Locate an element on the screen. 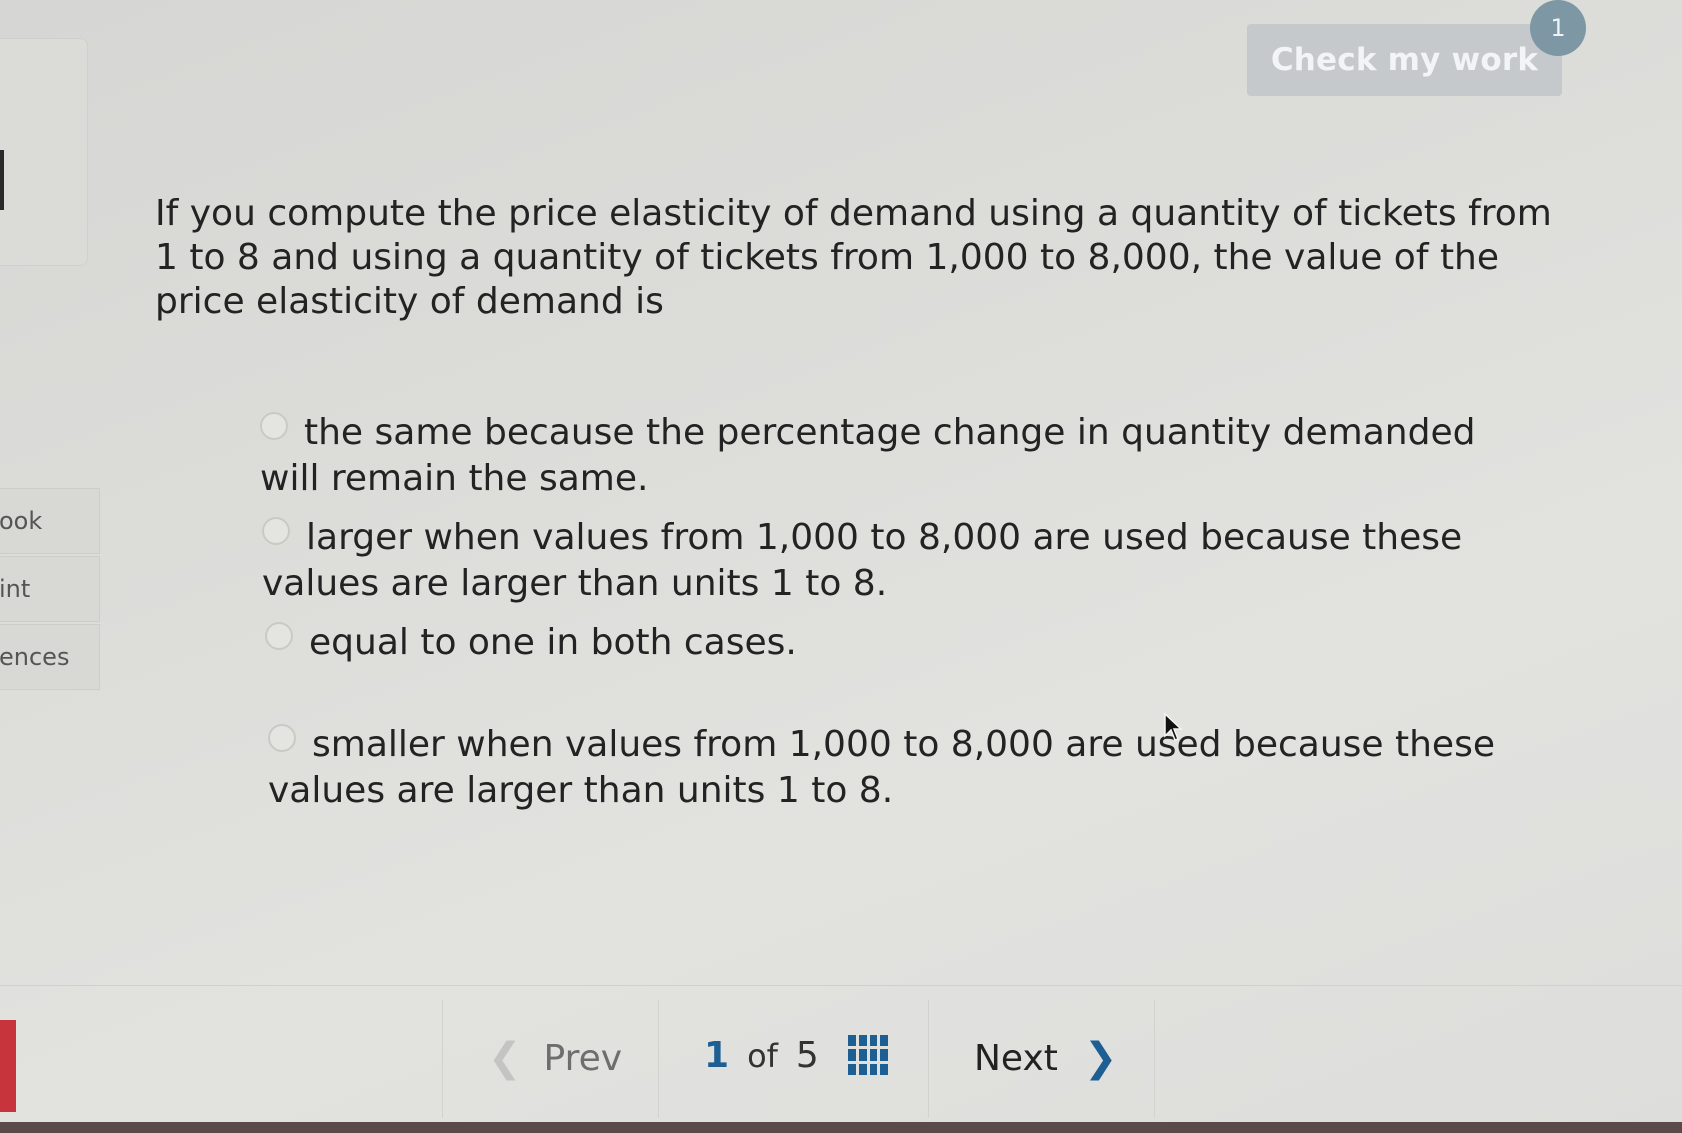  chevron-right-icon: ❯ is located at coordinates (1100, 1058).